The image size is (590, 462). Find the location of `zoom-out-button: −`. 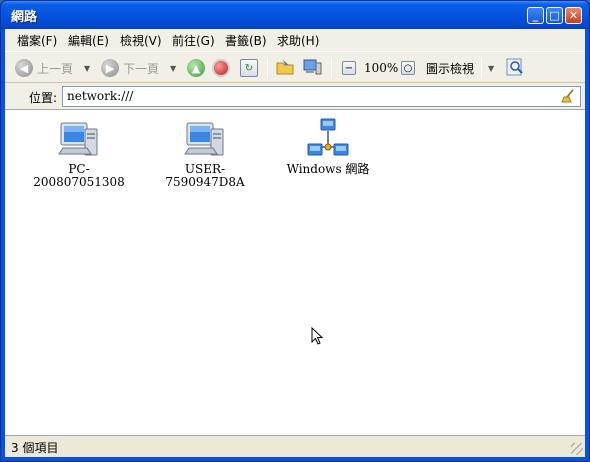

zoom-out-button: − is located at coordinates (349, 68).